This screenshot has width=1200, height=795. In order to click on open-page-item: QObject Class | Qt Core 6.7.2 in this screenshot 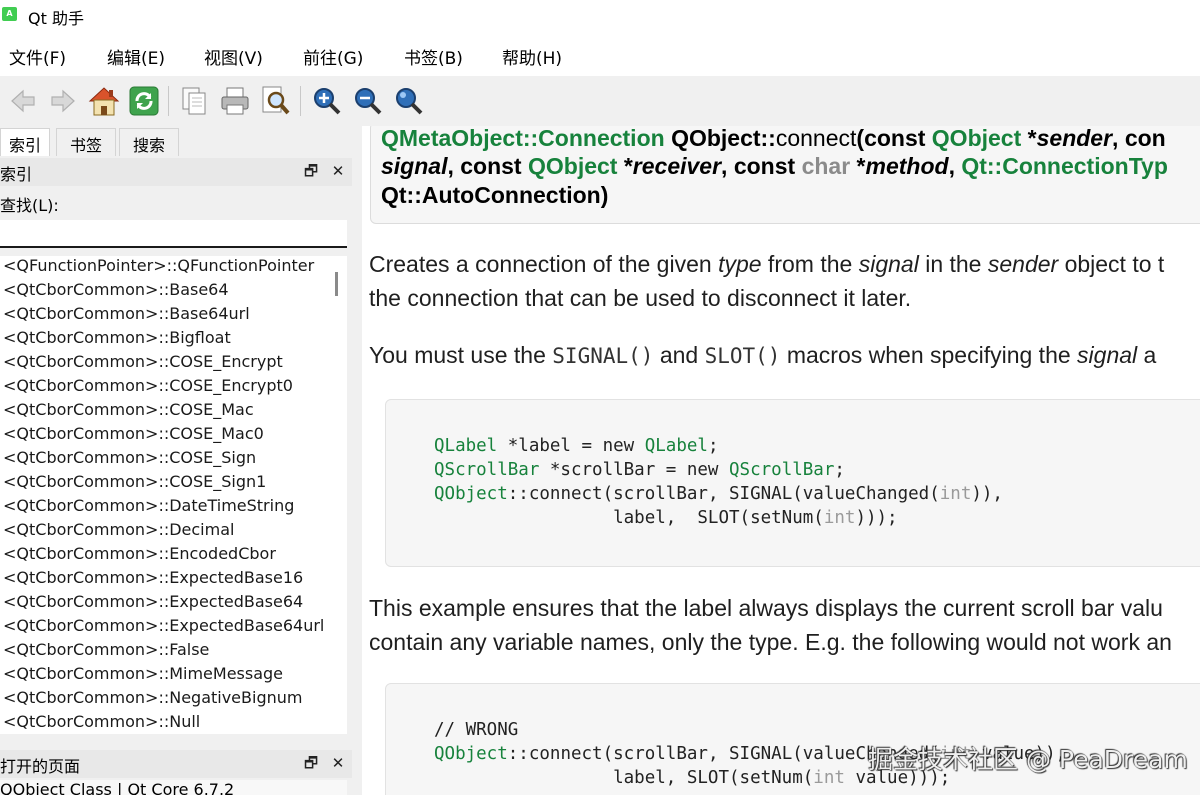, I will do `click(173, 787)`.